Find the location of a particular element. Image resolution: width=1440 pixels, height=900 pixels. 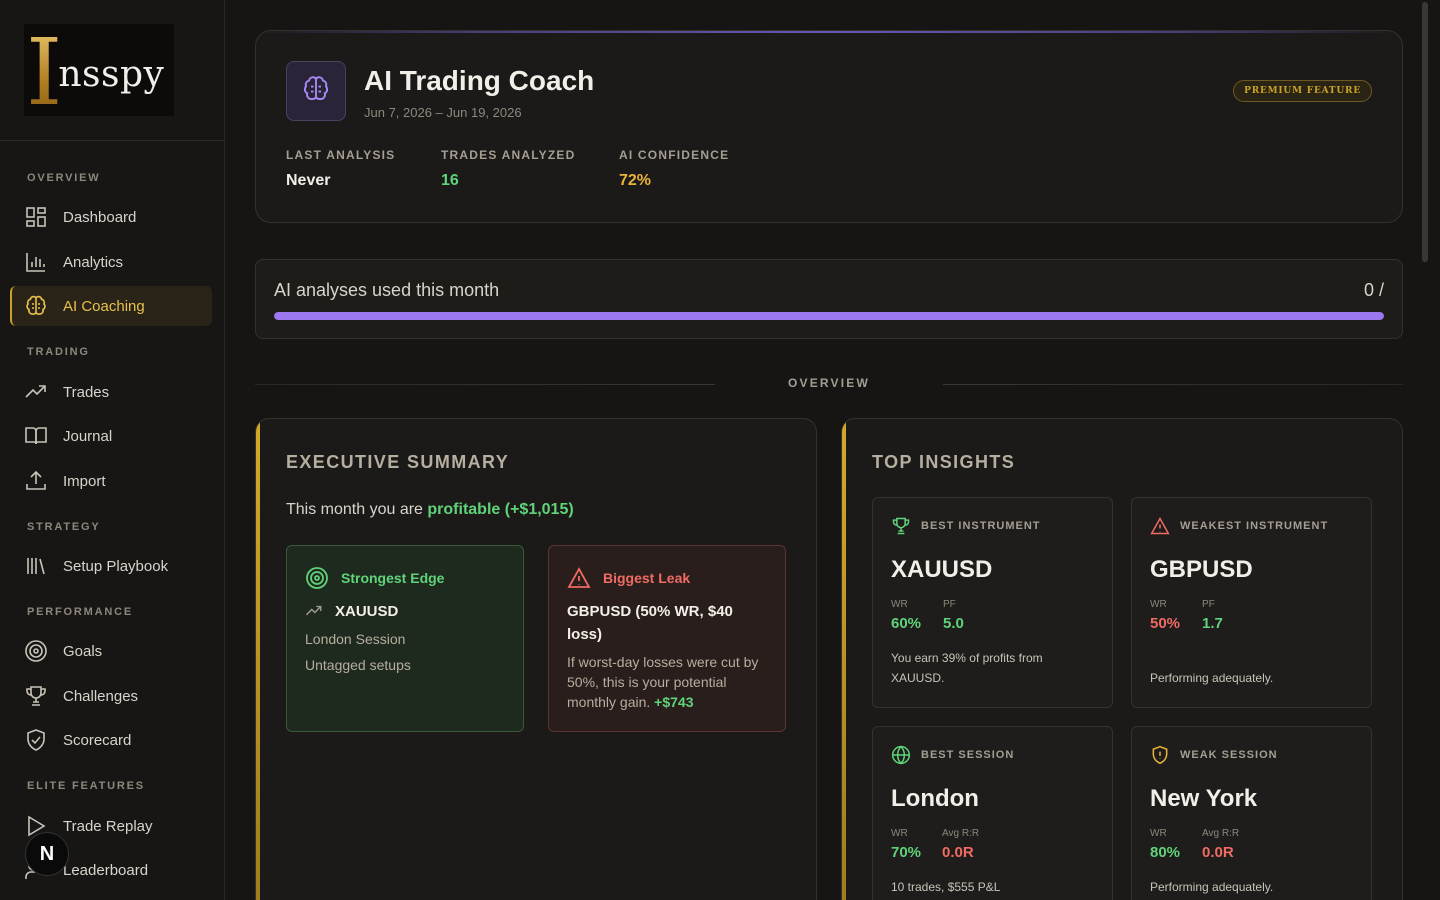

insight-label: WEAKEST INSTRUMENT is located at coordinates (1254, 526).